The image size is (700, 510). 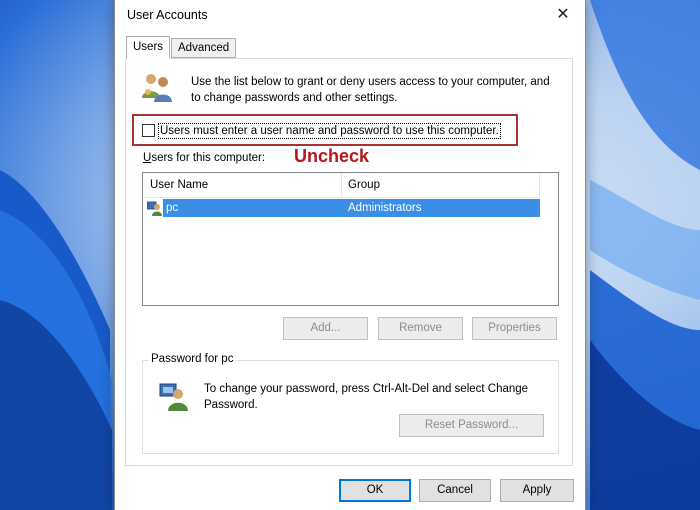 What do you see at coordinates (242, 185) in the screenshot?
I see `column-header-user-name: User Name` at bounding box center [242, 185].